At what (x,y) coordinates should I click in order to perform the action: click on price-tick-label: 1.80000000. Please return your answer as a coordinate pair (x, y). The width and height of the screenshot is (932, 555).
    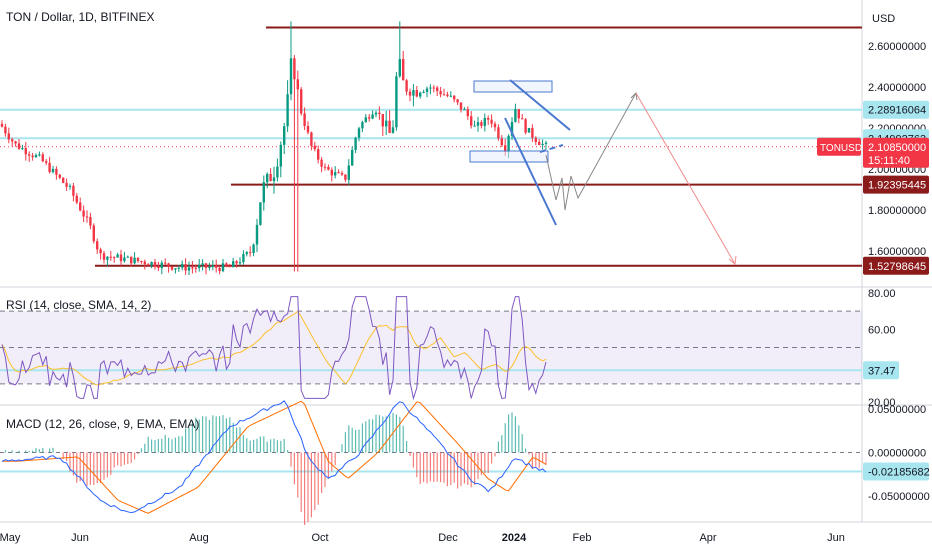
    Looking at the image, I should click on (897, 211).